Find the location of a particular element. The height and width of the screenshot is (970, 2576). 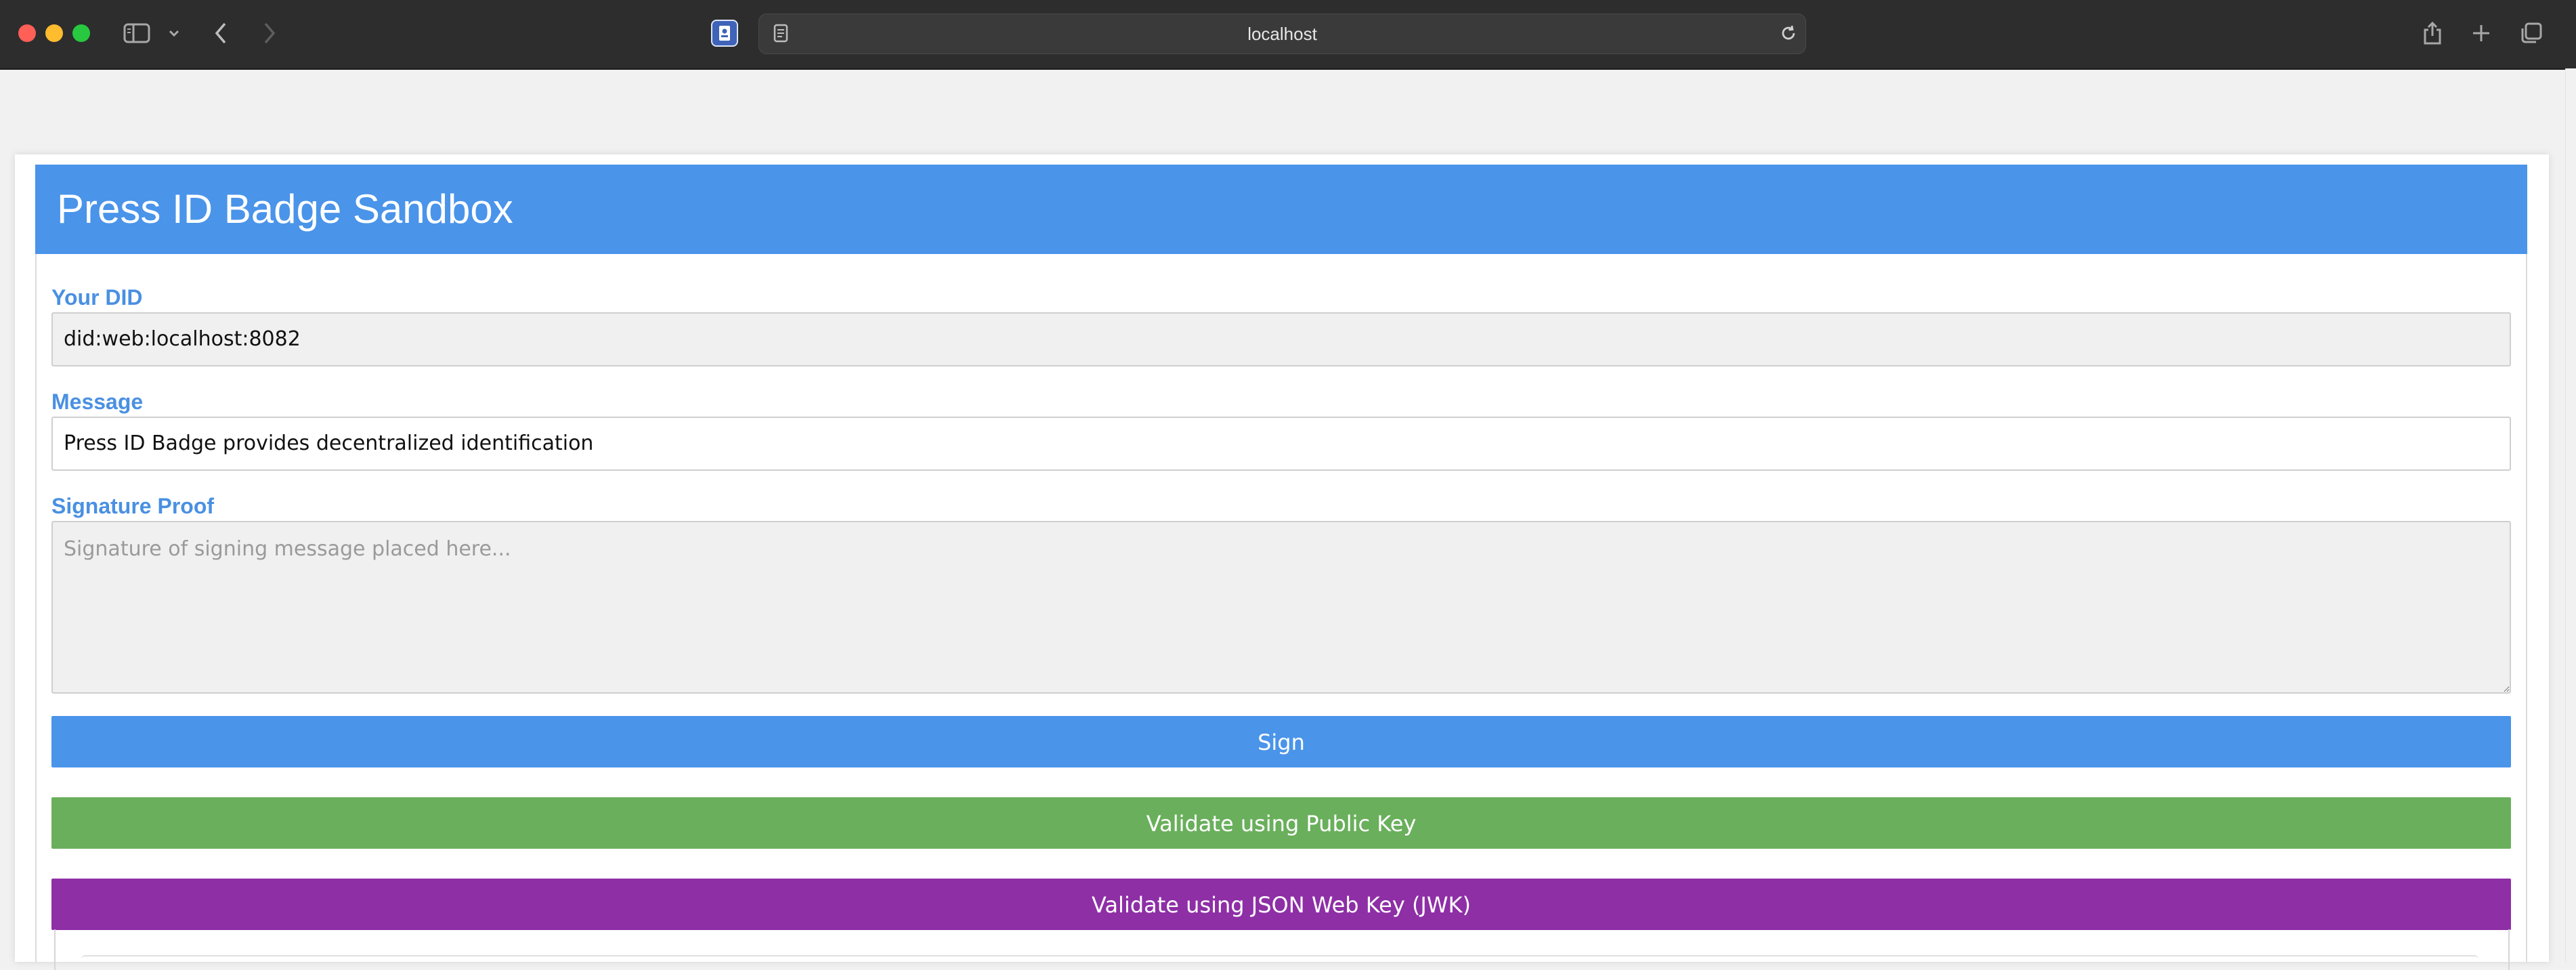

plus-icon is located at coordinates (2481, 33).